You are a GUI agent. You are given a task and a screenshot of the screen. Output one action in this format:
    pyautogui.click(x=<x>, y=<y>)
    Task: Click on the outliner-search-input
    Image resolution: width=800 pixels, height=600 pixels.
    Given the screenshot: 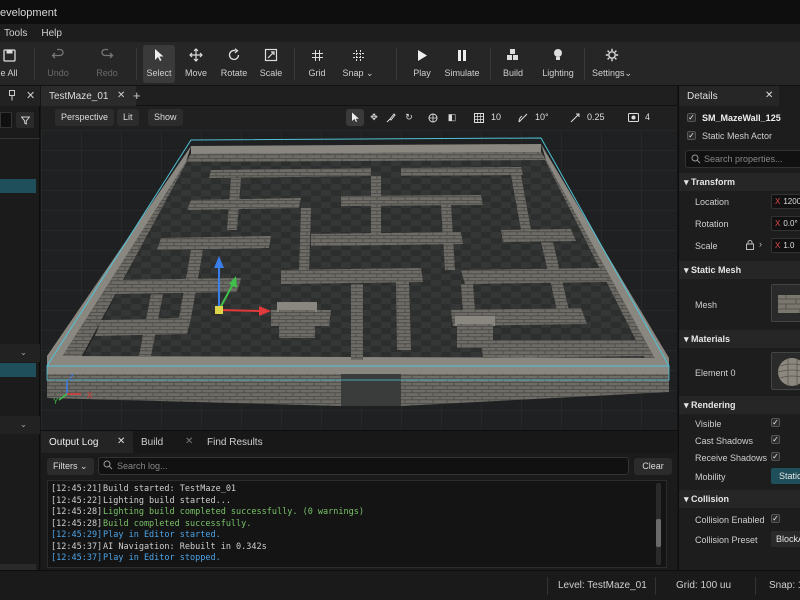 What is the action you would take?
    pyautogui.click(x=6, y=120)
    